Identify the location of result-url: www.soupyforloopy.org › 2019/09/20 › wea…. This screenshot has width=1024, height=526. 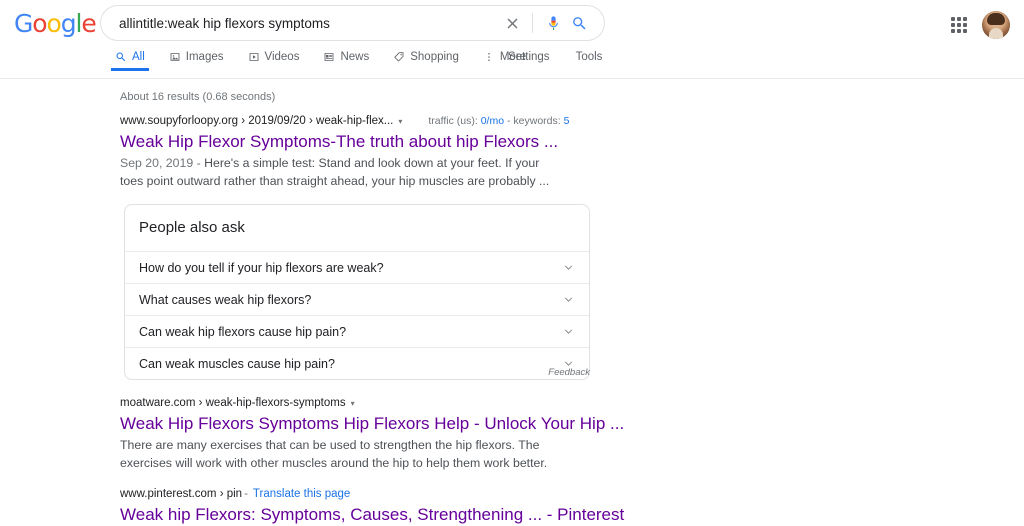
(257, 121).